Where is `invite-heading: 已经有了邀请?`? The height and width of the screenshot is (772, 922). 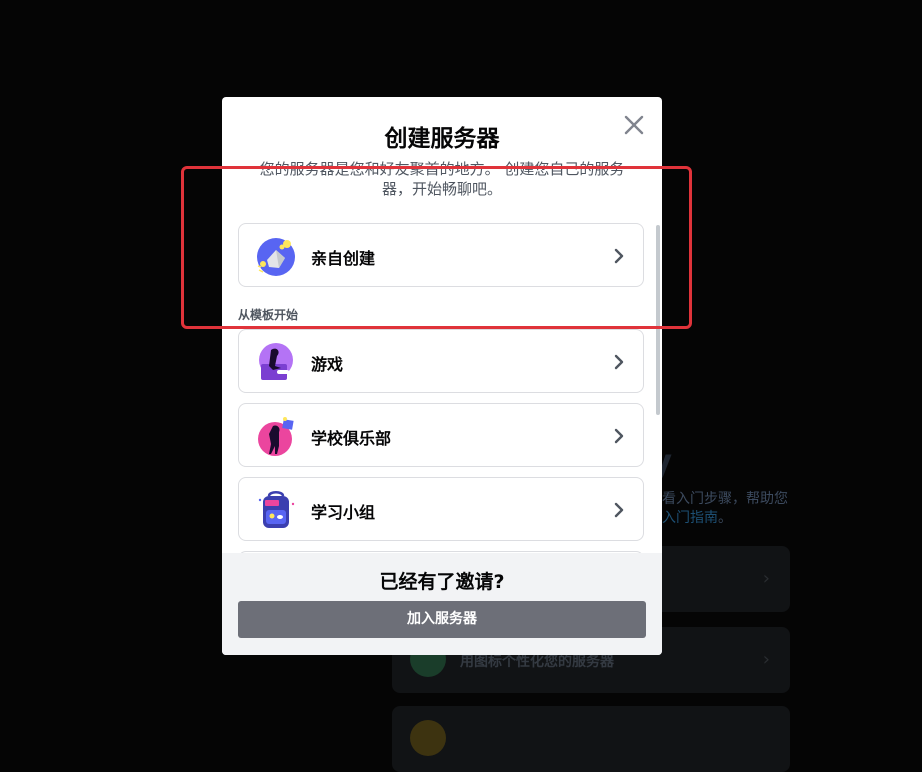
invite-heading: 已经有了邀请? is located at coordinates (442, 582).